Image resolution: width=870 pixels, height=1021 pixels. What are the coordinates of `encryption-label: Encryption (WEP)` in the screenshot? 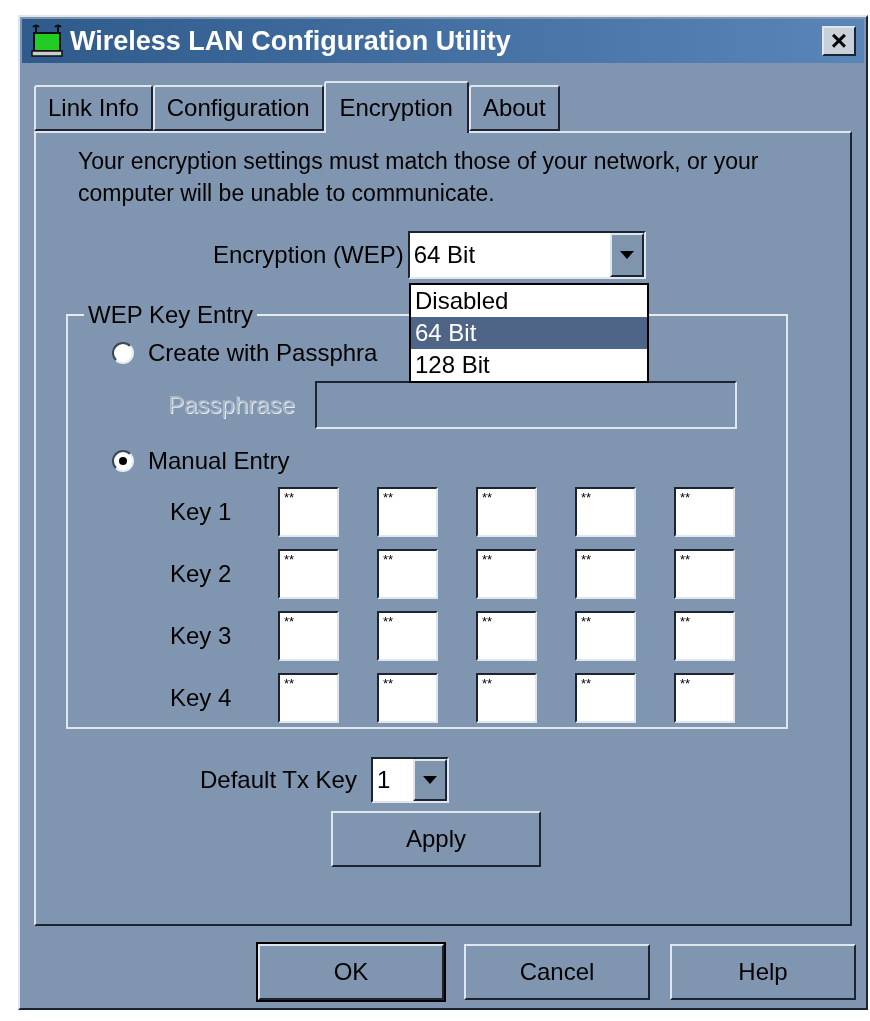 It's located at (308, 255).